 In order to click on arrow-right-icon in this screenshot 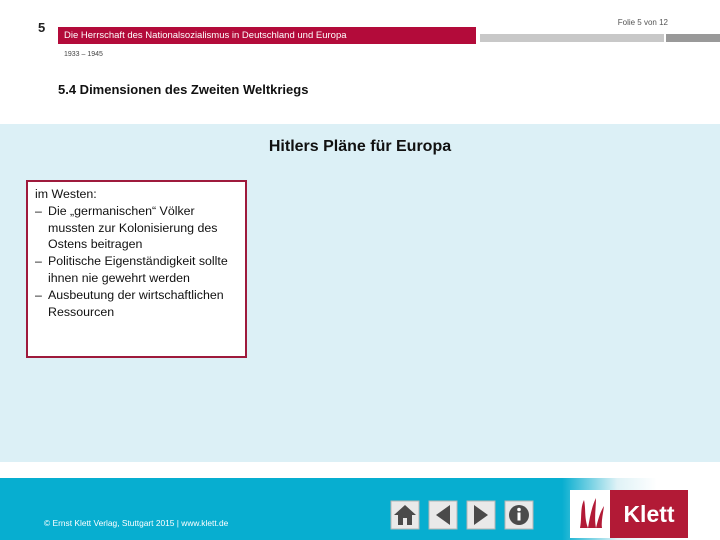, I will do `click(481, 515)`.